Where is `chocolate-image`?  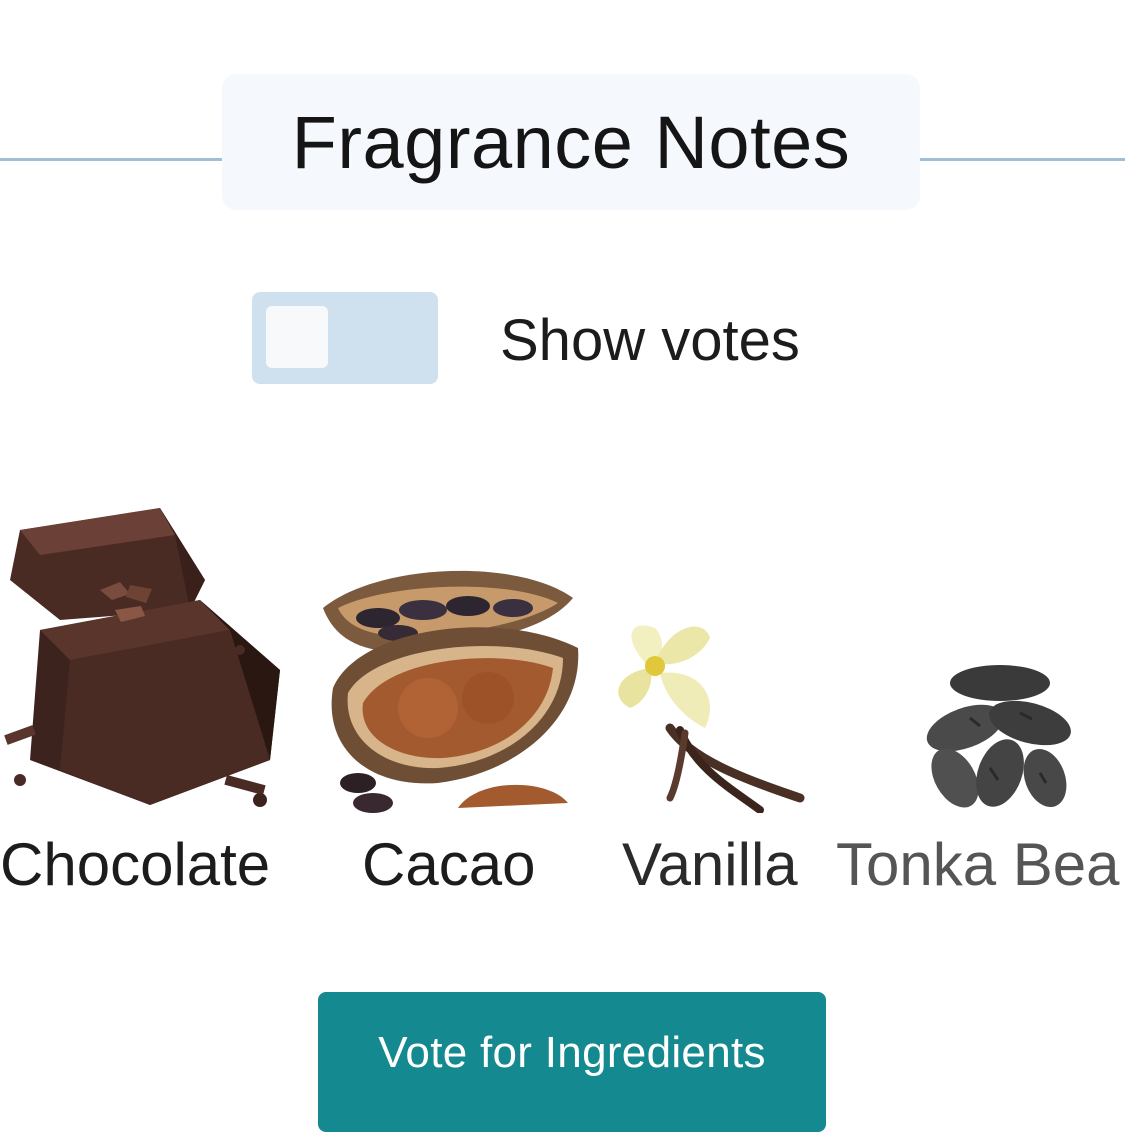
chocolate-image is located at coordinates (147, 665).